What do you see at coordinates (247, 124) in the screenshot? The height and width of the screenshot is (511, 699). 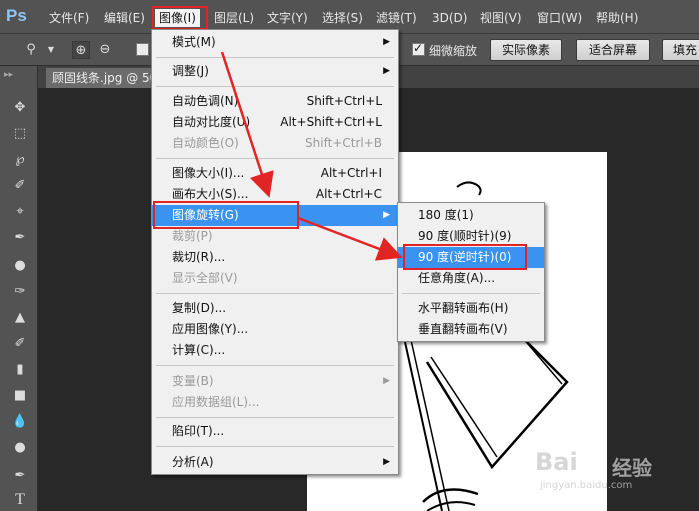 I see `annotation-arrow-to-rotation` at bounding box center [247, 124].